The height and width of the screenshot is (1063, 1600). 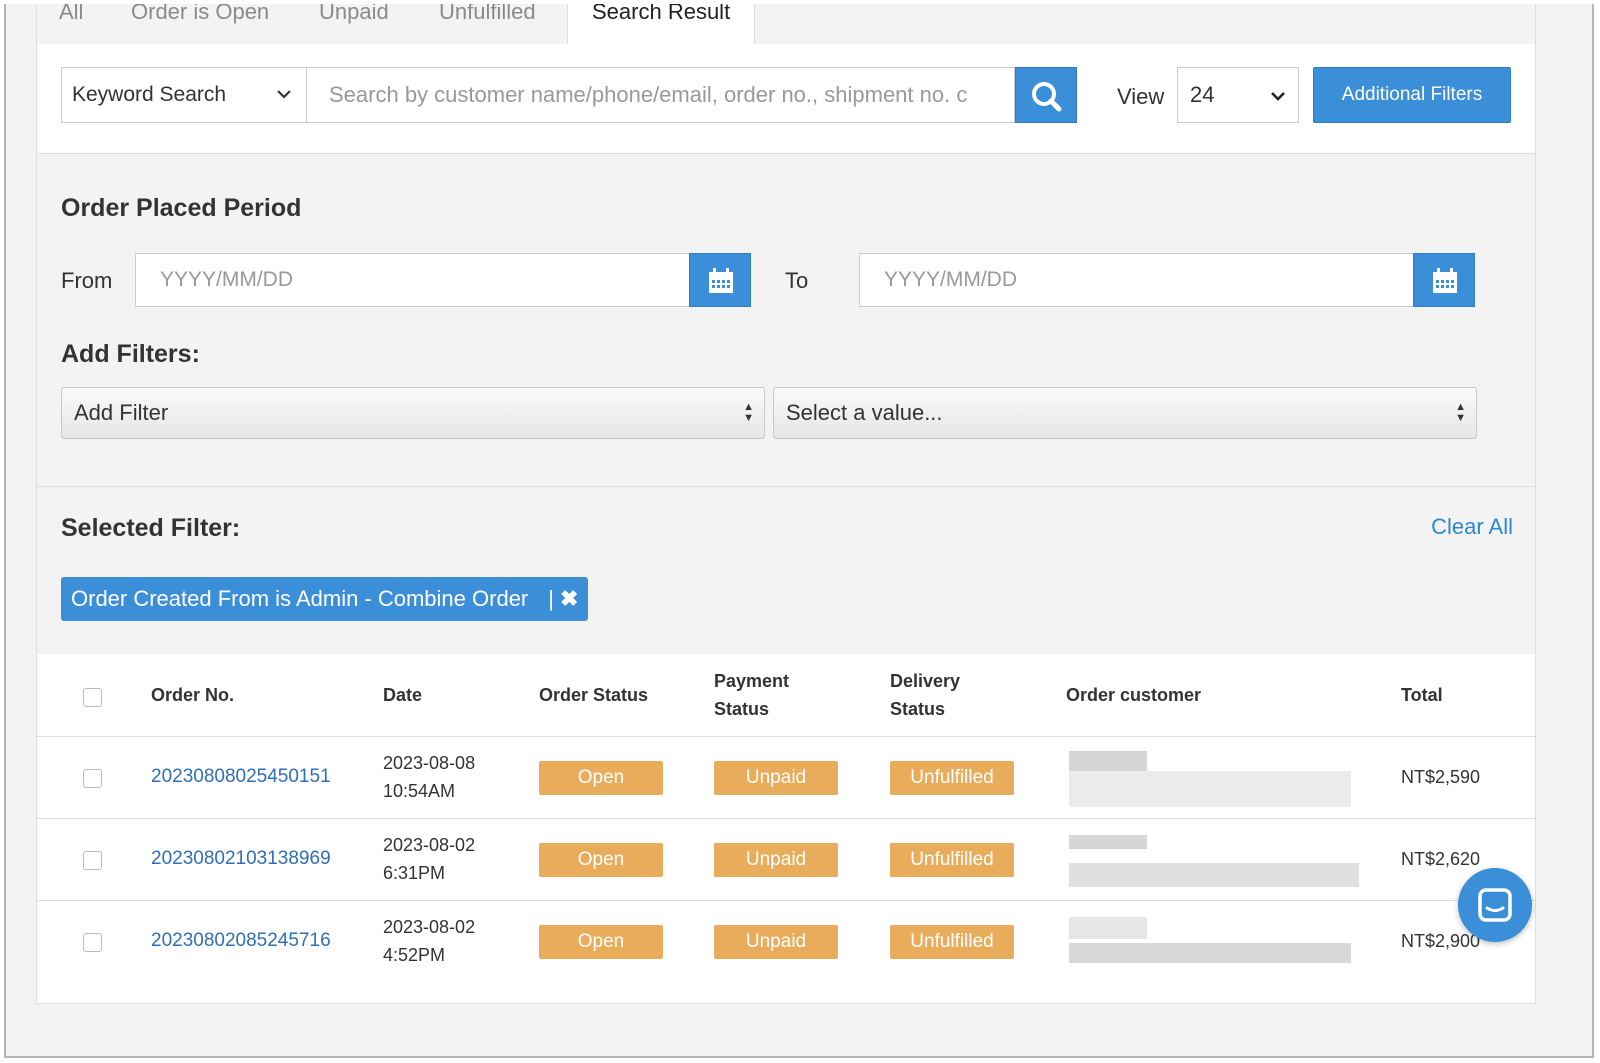 What do you see at coordinates (193, 695) in the screenshot?
I see `header-order-no: Order No.` at bounding box center [193, 695].